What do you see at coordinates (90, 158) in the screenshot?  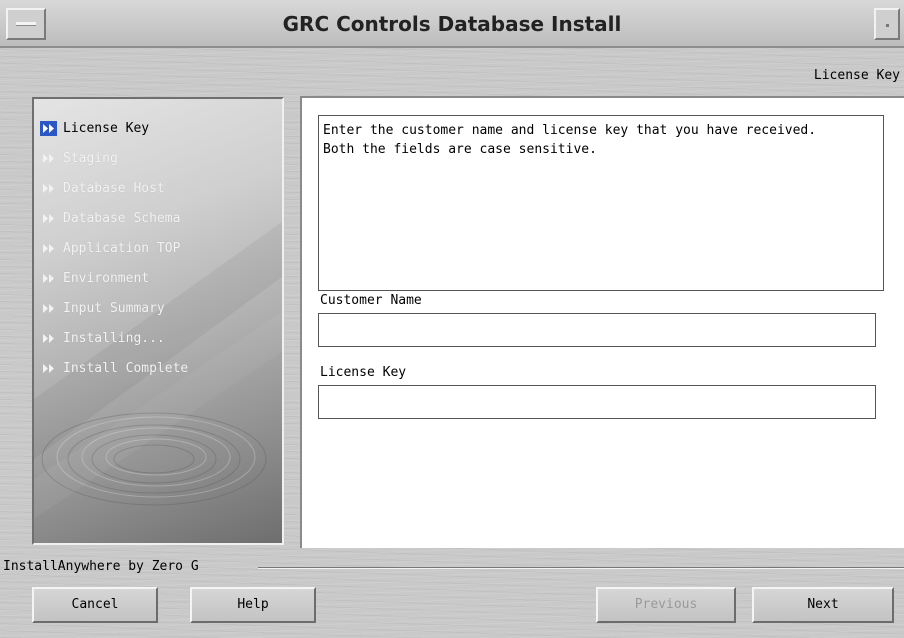 I see `step-label: Staging` at bounding box center [90, 158].